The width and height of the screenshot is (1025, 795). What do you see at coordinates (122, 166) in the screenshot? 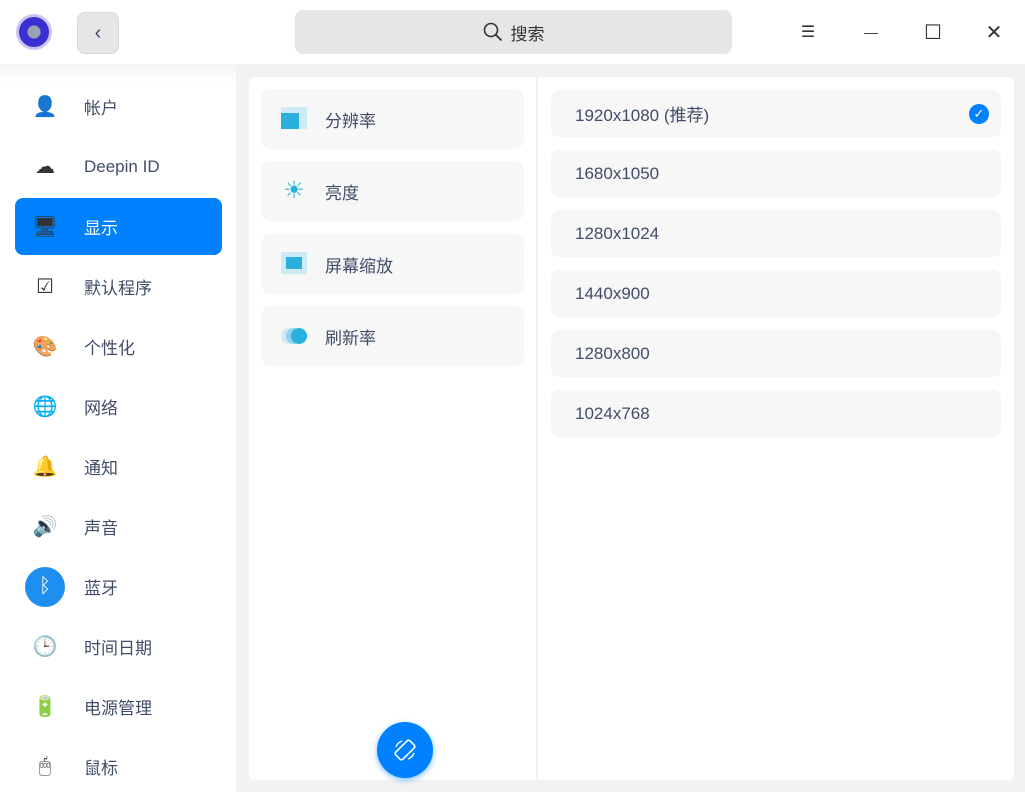
I see `sidebar-item-label: Deepin ID` at bounding box center [122, 166].